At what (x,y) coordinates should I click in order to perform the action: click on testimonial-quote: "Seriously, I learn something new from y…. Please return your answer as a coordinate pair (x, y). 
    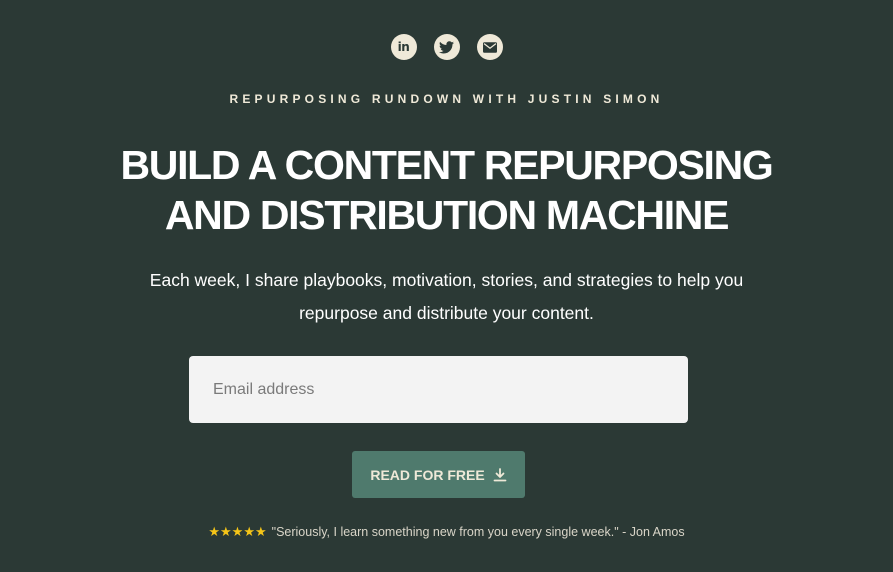
    Looking at the image, I should click on (478, 532).